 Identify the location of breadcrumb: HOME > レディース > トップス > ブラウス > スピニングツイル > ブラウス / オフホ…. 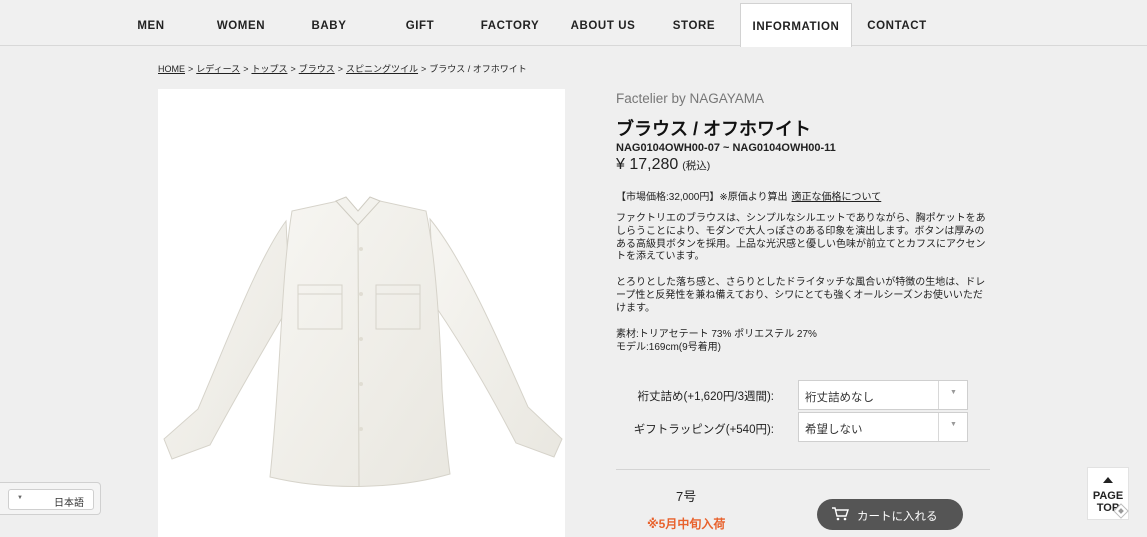
(342, 68).